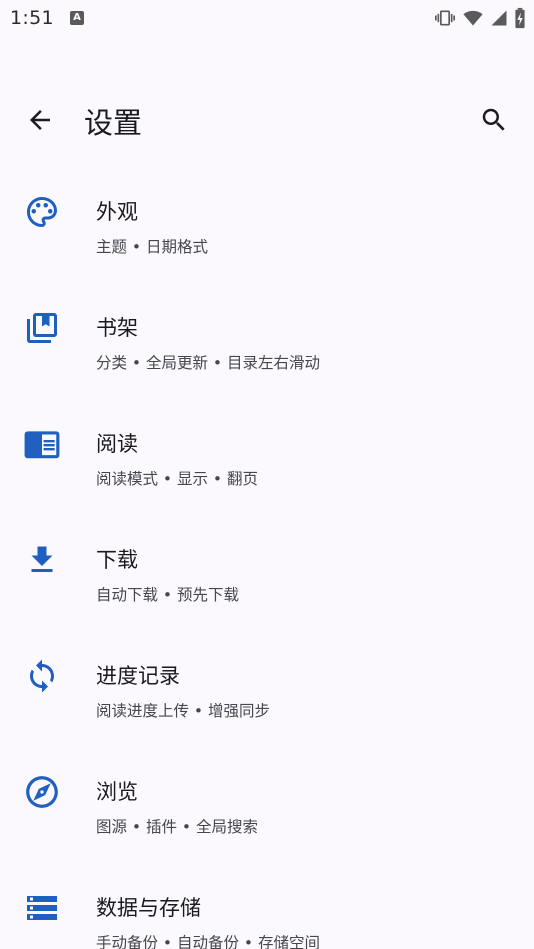  What do you see at coordinates (113, 123) in the screenshot?
I see `page-title: 设置` at bounding box center [113, 123].